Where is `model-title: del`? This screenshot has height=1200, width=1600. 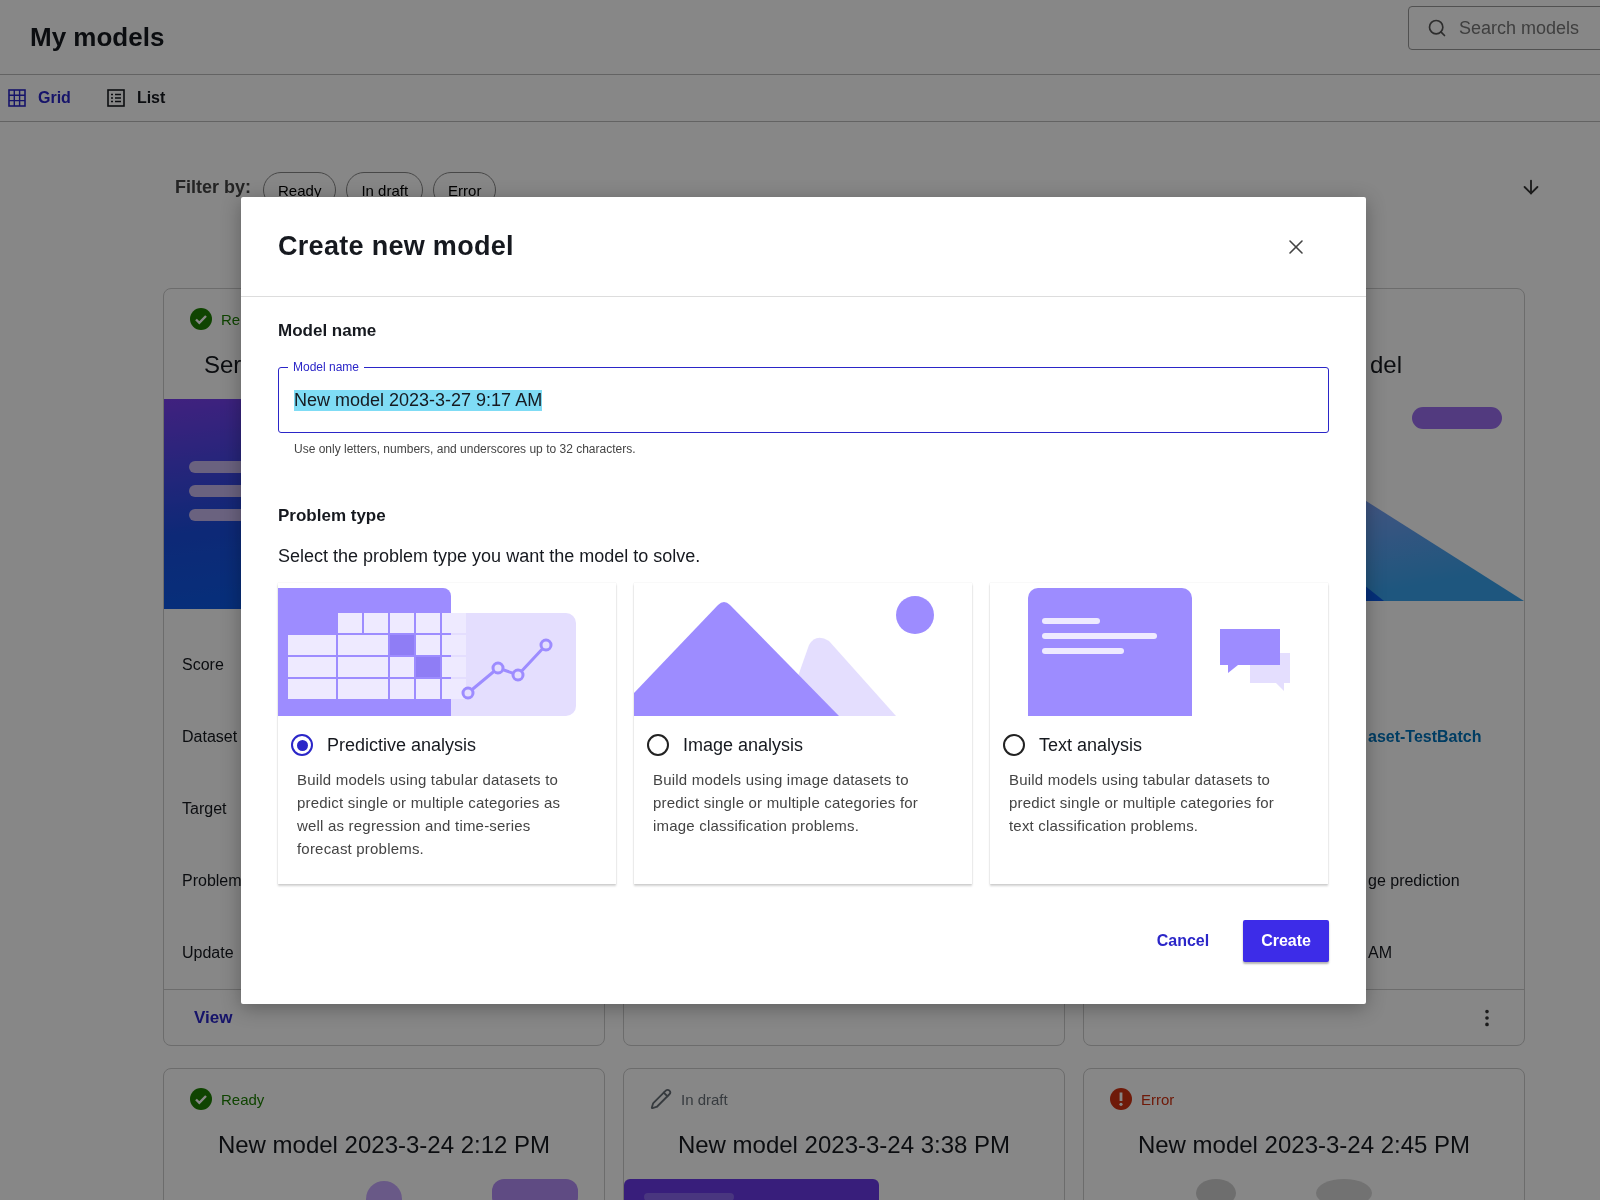 model-title: del is located at coordinates (1386, 364).